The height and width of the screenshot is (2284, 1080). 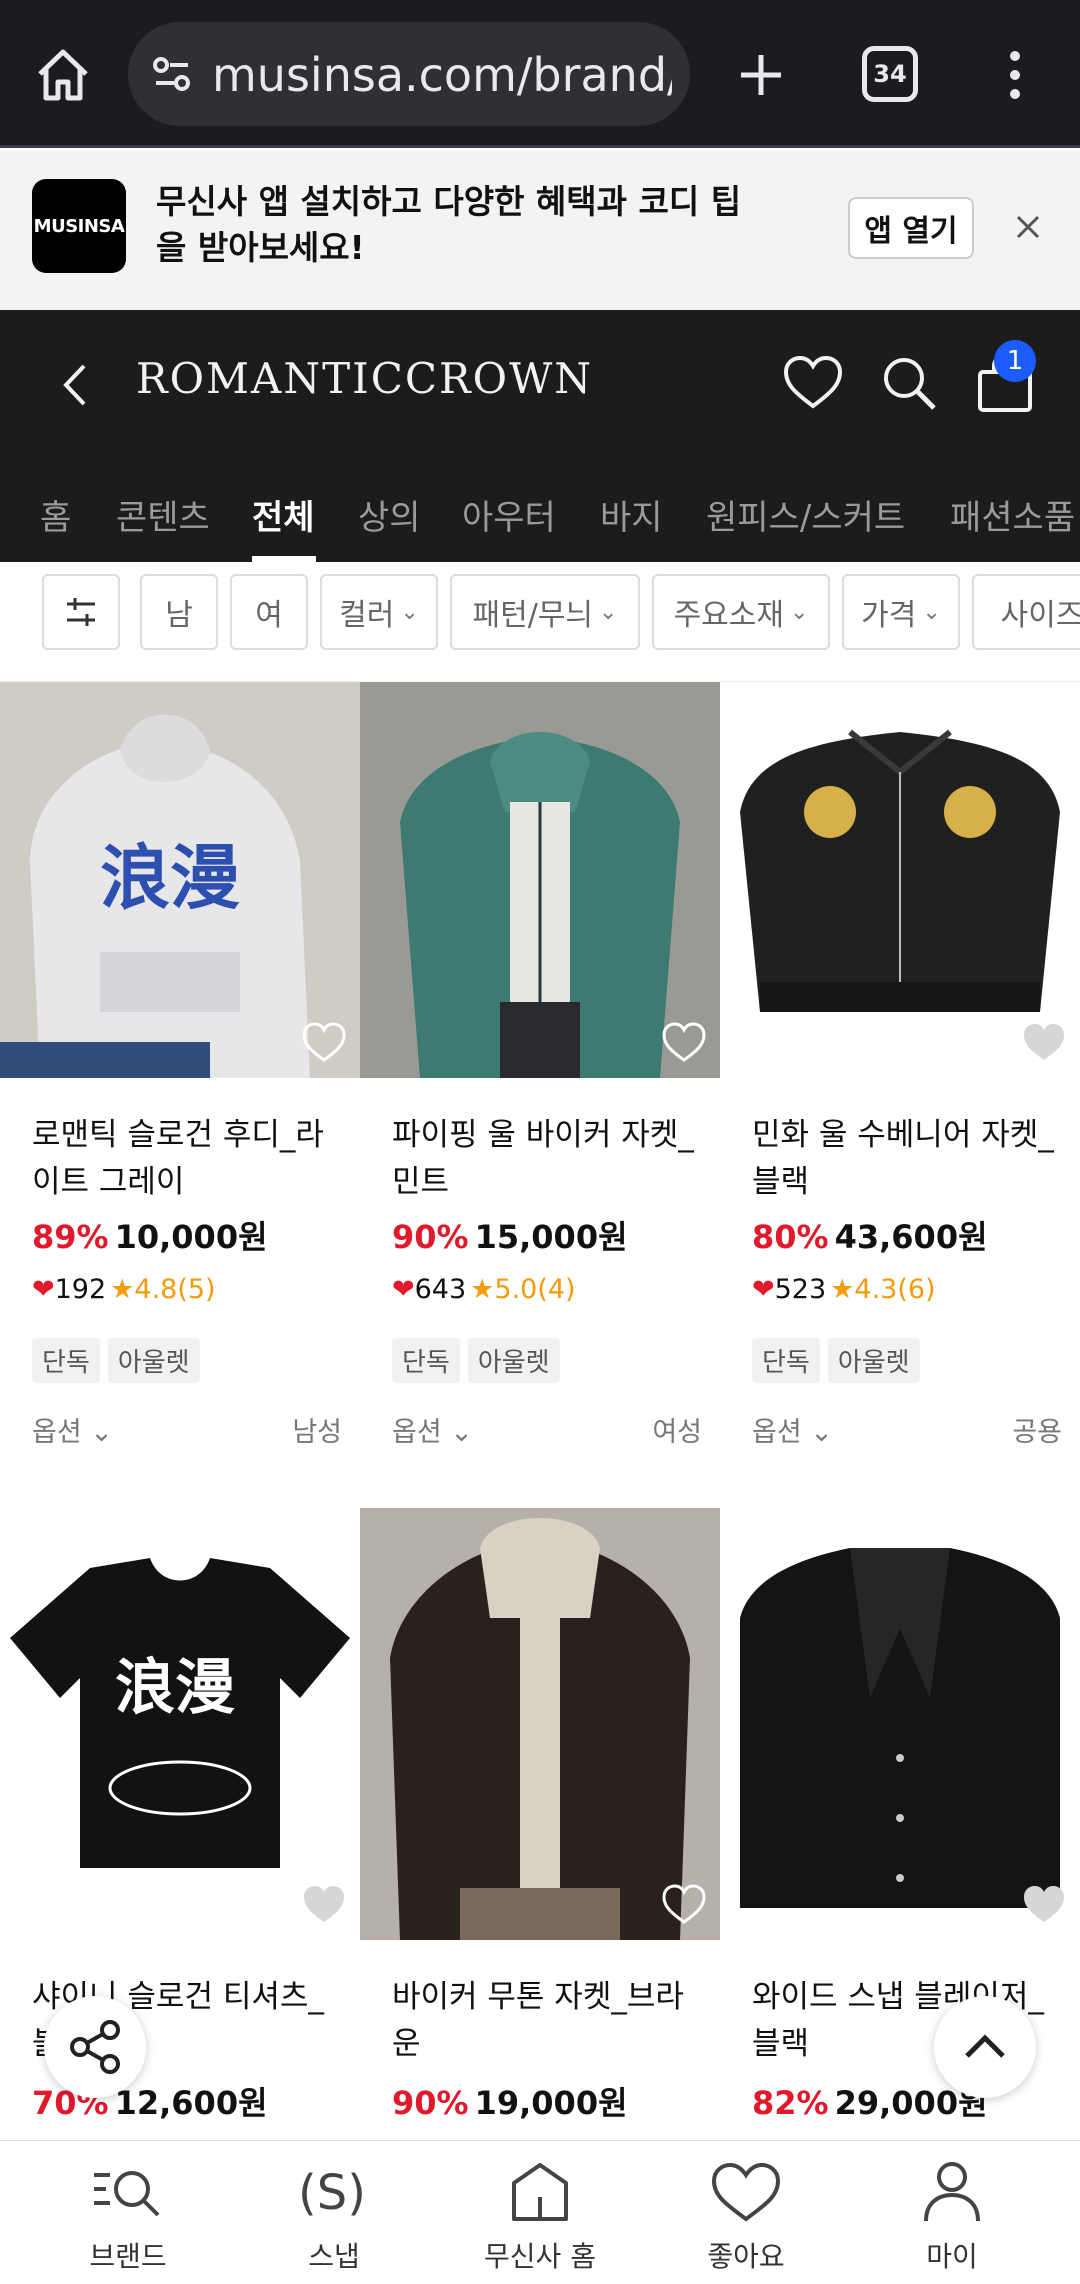 What do you see at coordinates (163, 514) in the screenshot?
I see `tab-contents: 콘텐츠` at bounding box center [163, 514].